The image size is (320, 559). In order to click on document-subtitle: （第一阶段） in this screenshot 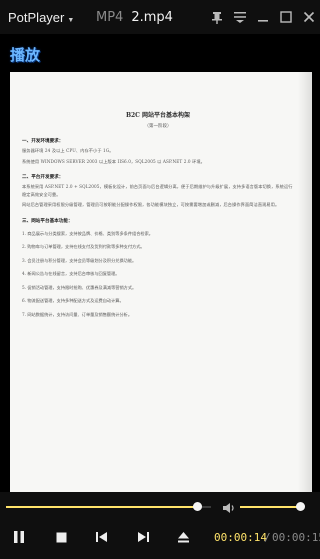, I will do `click(158, 126)`.